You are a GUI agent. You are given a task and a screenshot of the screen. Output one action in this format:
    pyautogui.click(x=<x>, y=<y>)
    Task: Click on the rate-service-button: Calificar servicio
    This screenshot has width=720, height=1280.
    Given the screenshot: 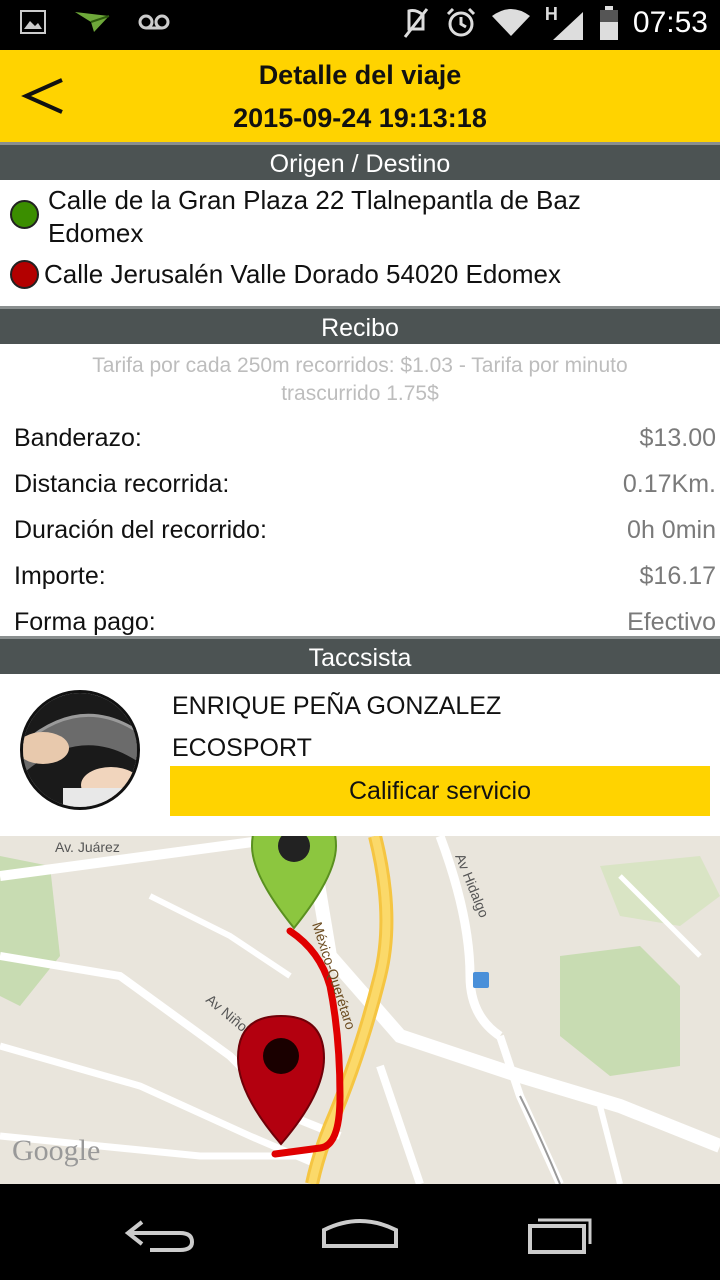 What is the action you would take?
    pyautogui.click(x=440, y=791)
    